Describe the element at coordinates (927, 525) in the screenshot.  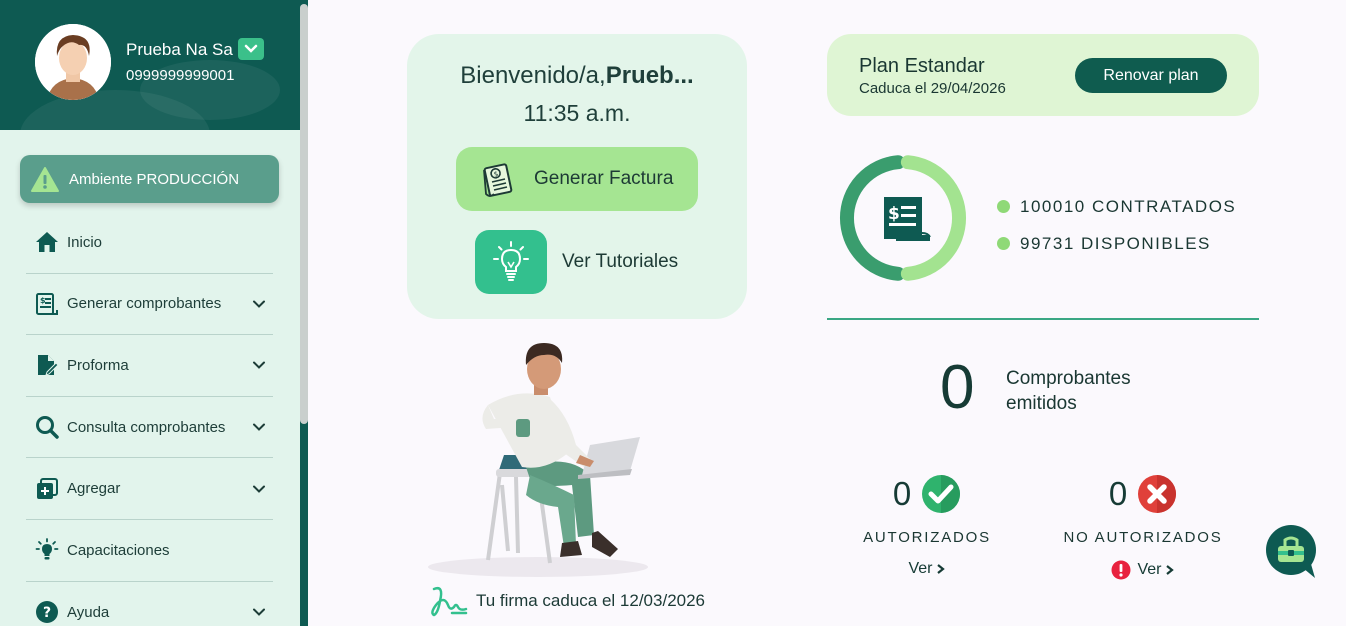
I see `authorized-stat: 0 AUTORIZADOS Ver` at that location.